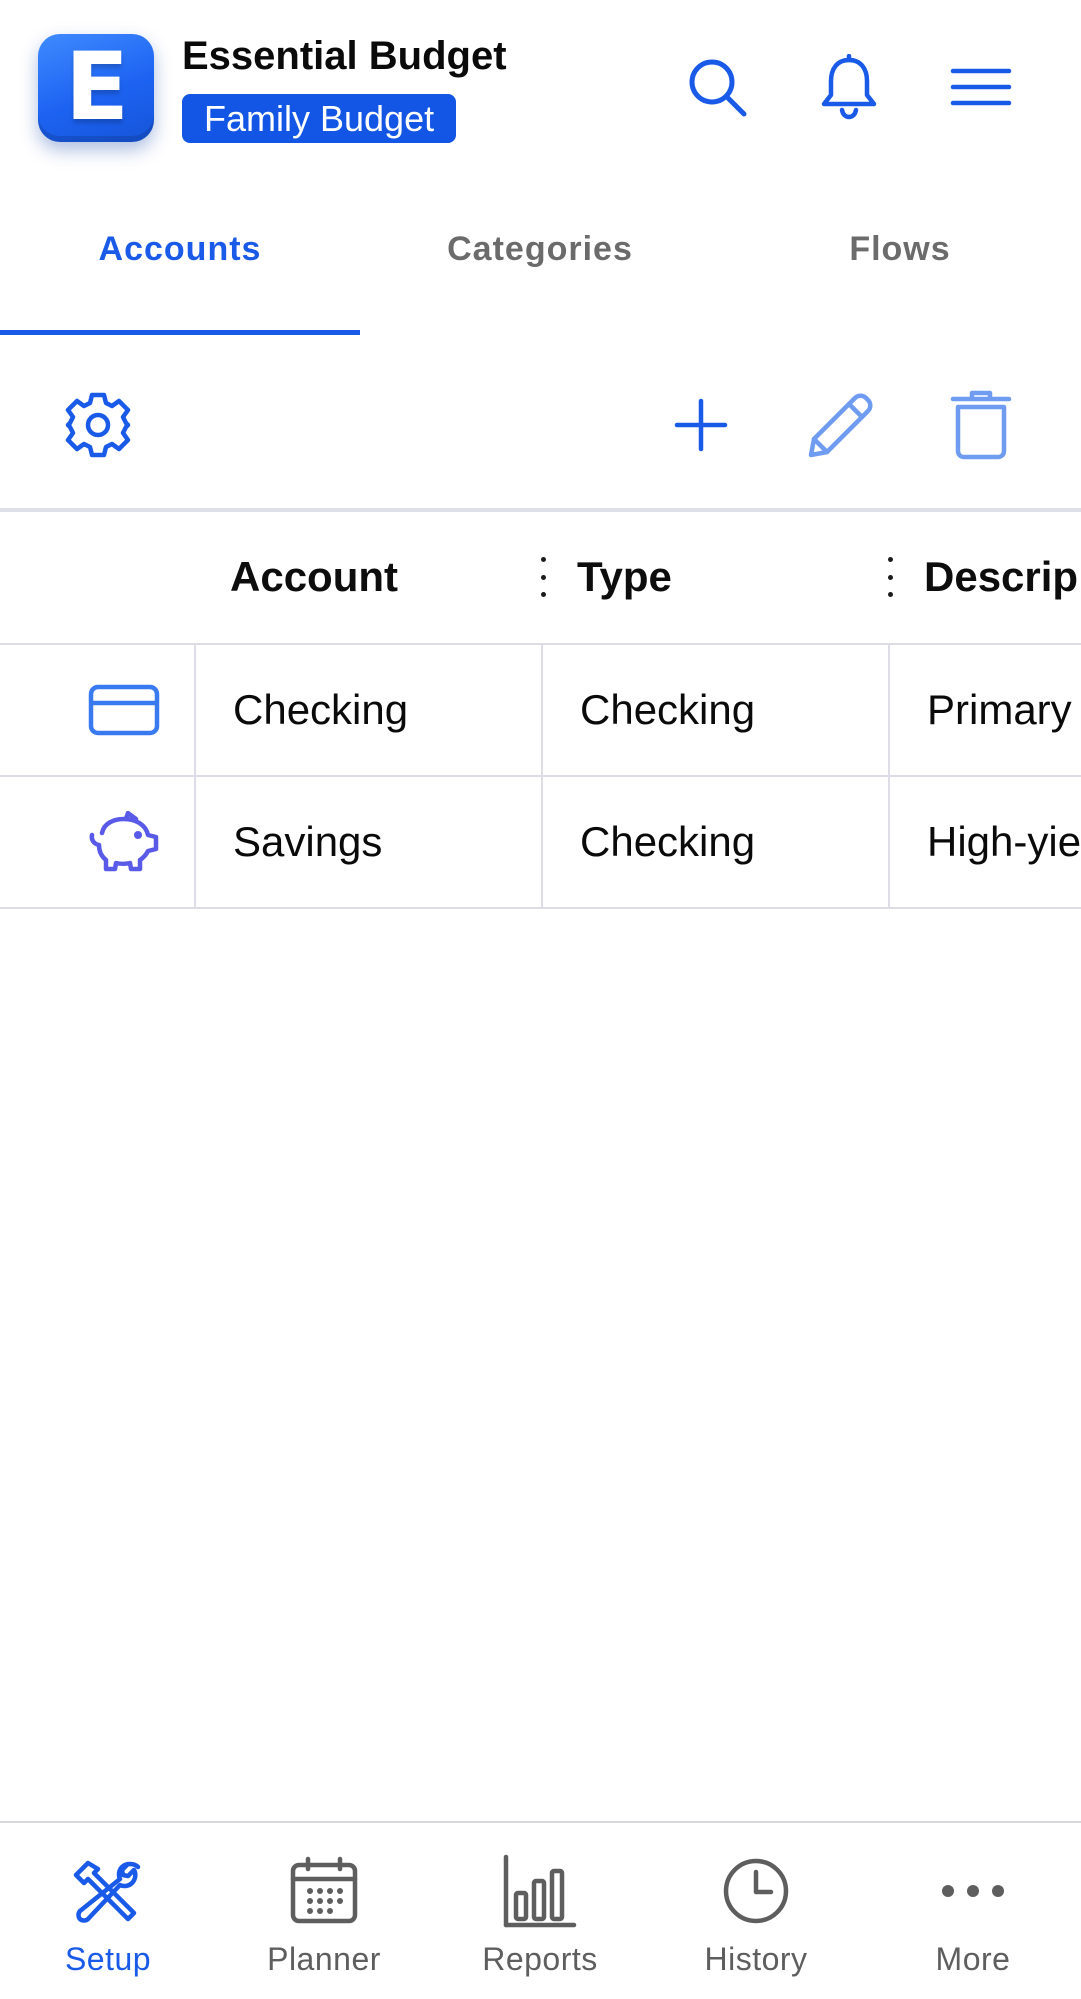 The image size is (1081, 1999). I want to click on table-header: Account Type Descrip, so click(540, 578).